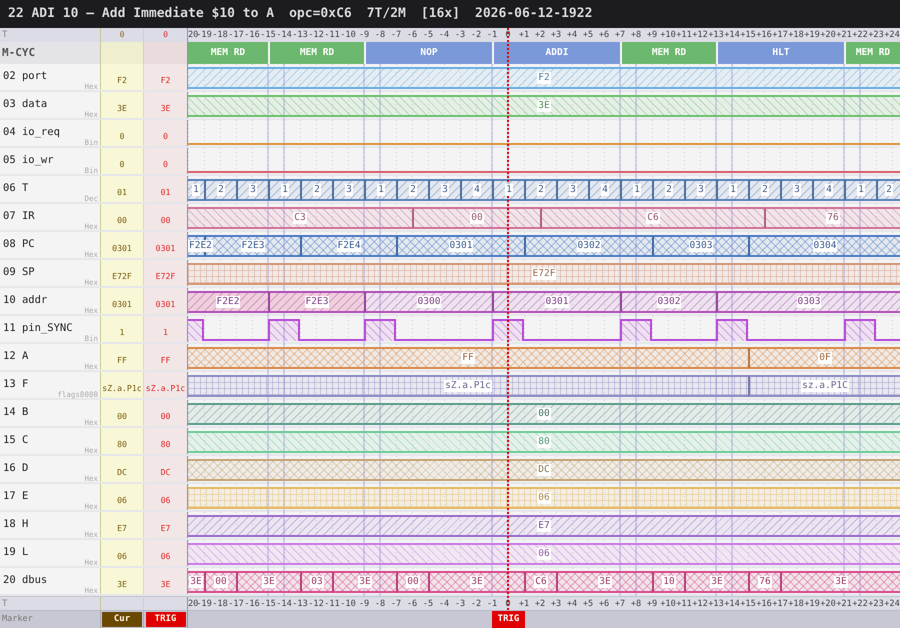 This screenshot has width=900, height=628. Describe the element at coordinates (165, 553) in the screenshot. I see `trigger-value: 06` at that location.